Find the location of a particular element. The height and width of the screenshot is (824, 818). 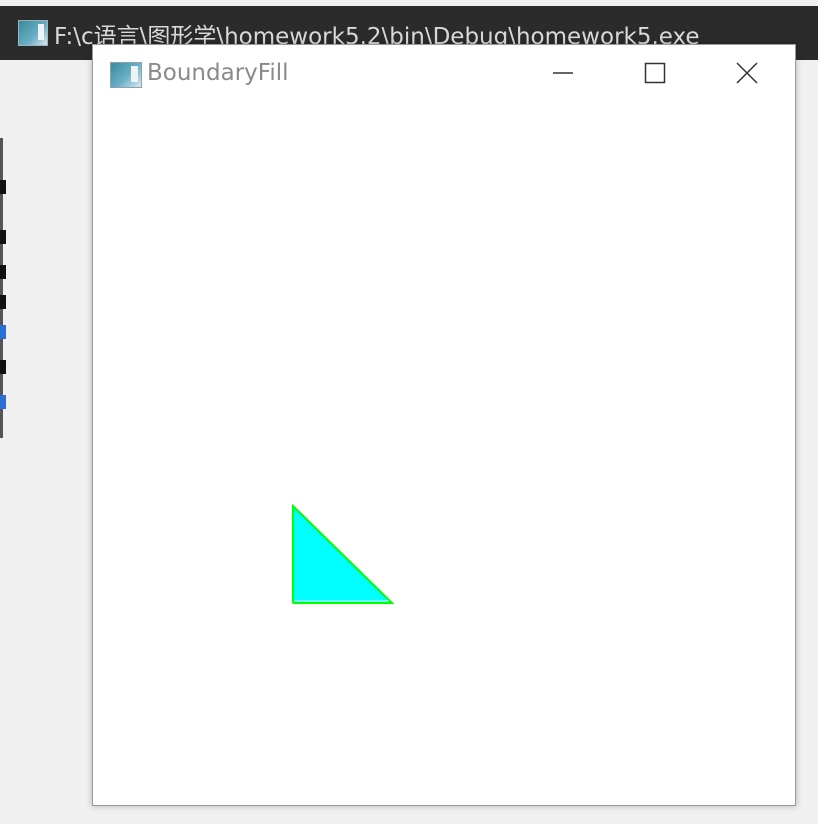

close-button is located at coordinates (747, 73).